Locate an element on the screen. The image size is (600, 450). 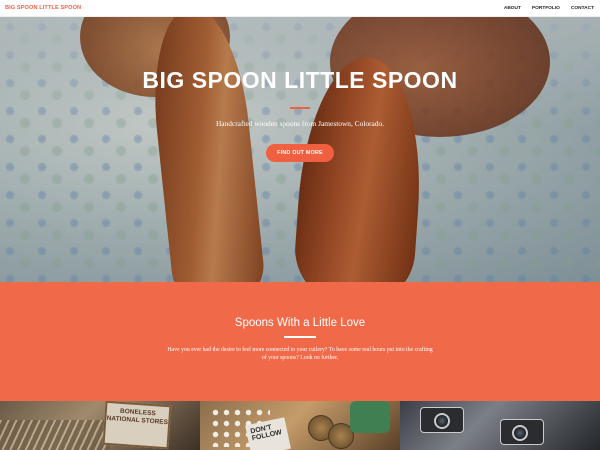
nav-links: ABOUT PORTFOLIO CONTACT is located at coordinates (549, 8).